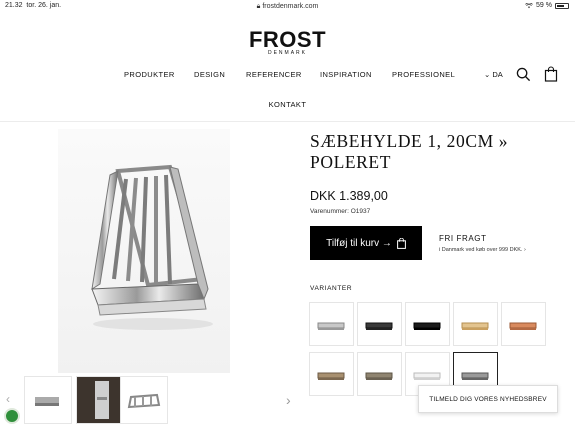  What do you see at coordinates (463, 238) in the screenshot?
I see `free-shipping-title: FRI FRAGT` at bounding box center [463, 238].